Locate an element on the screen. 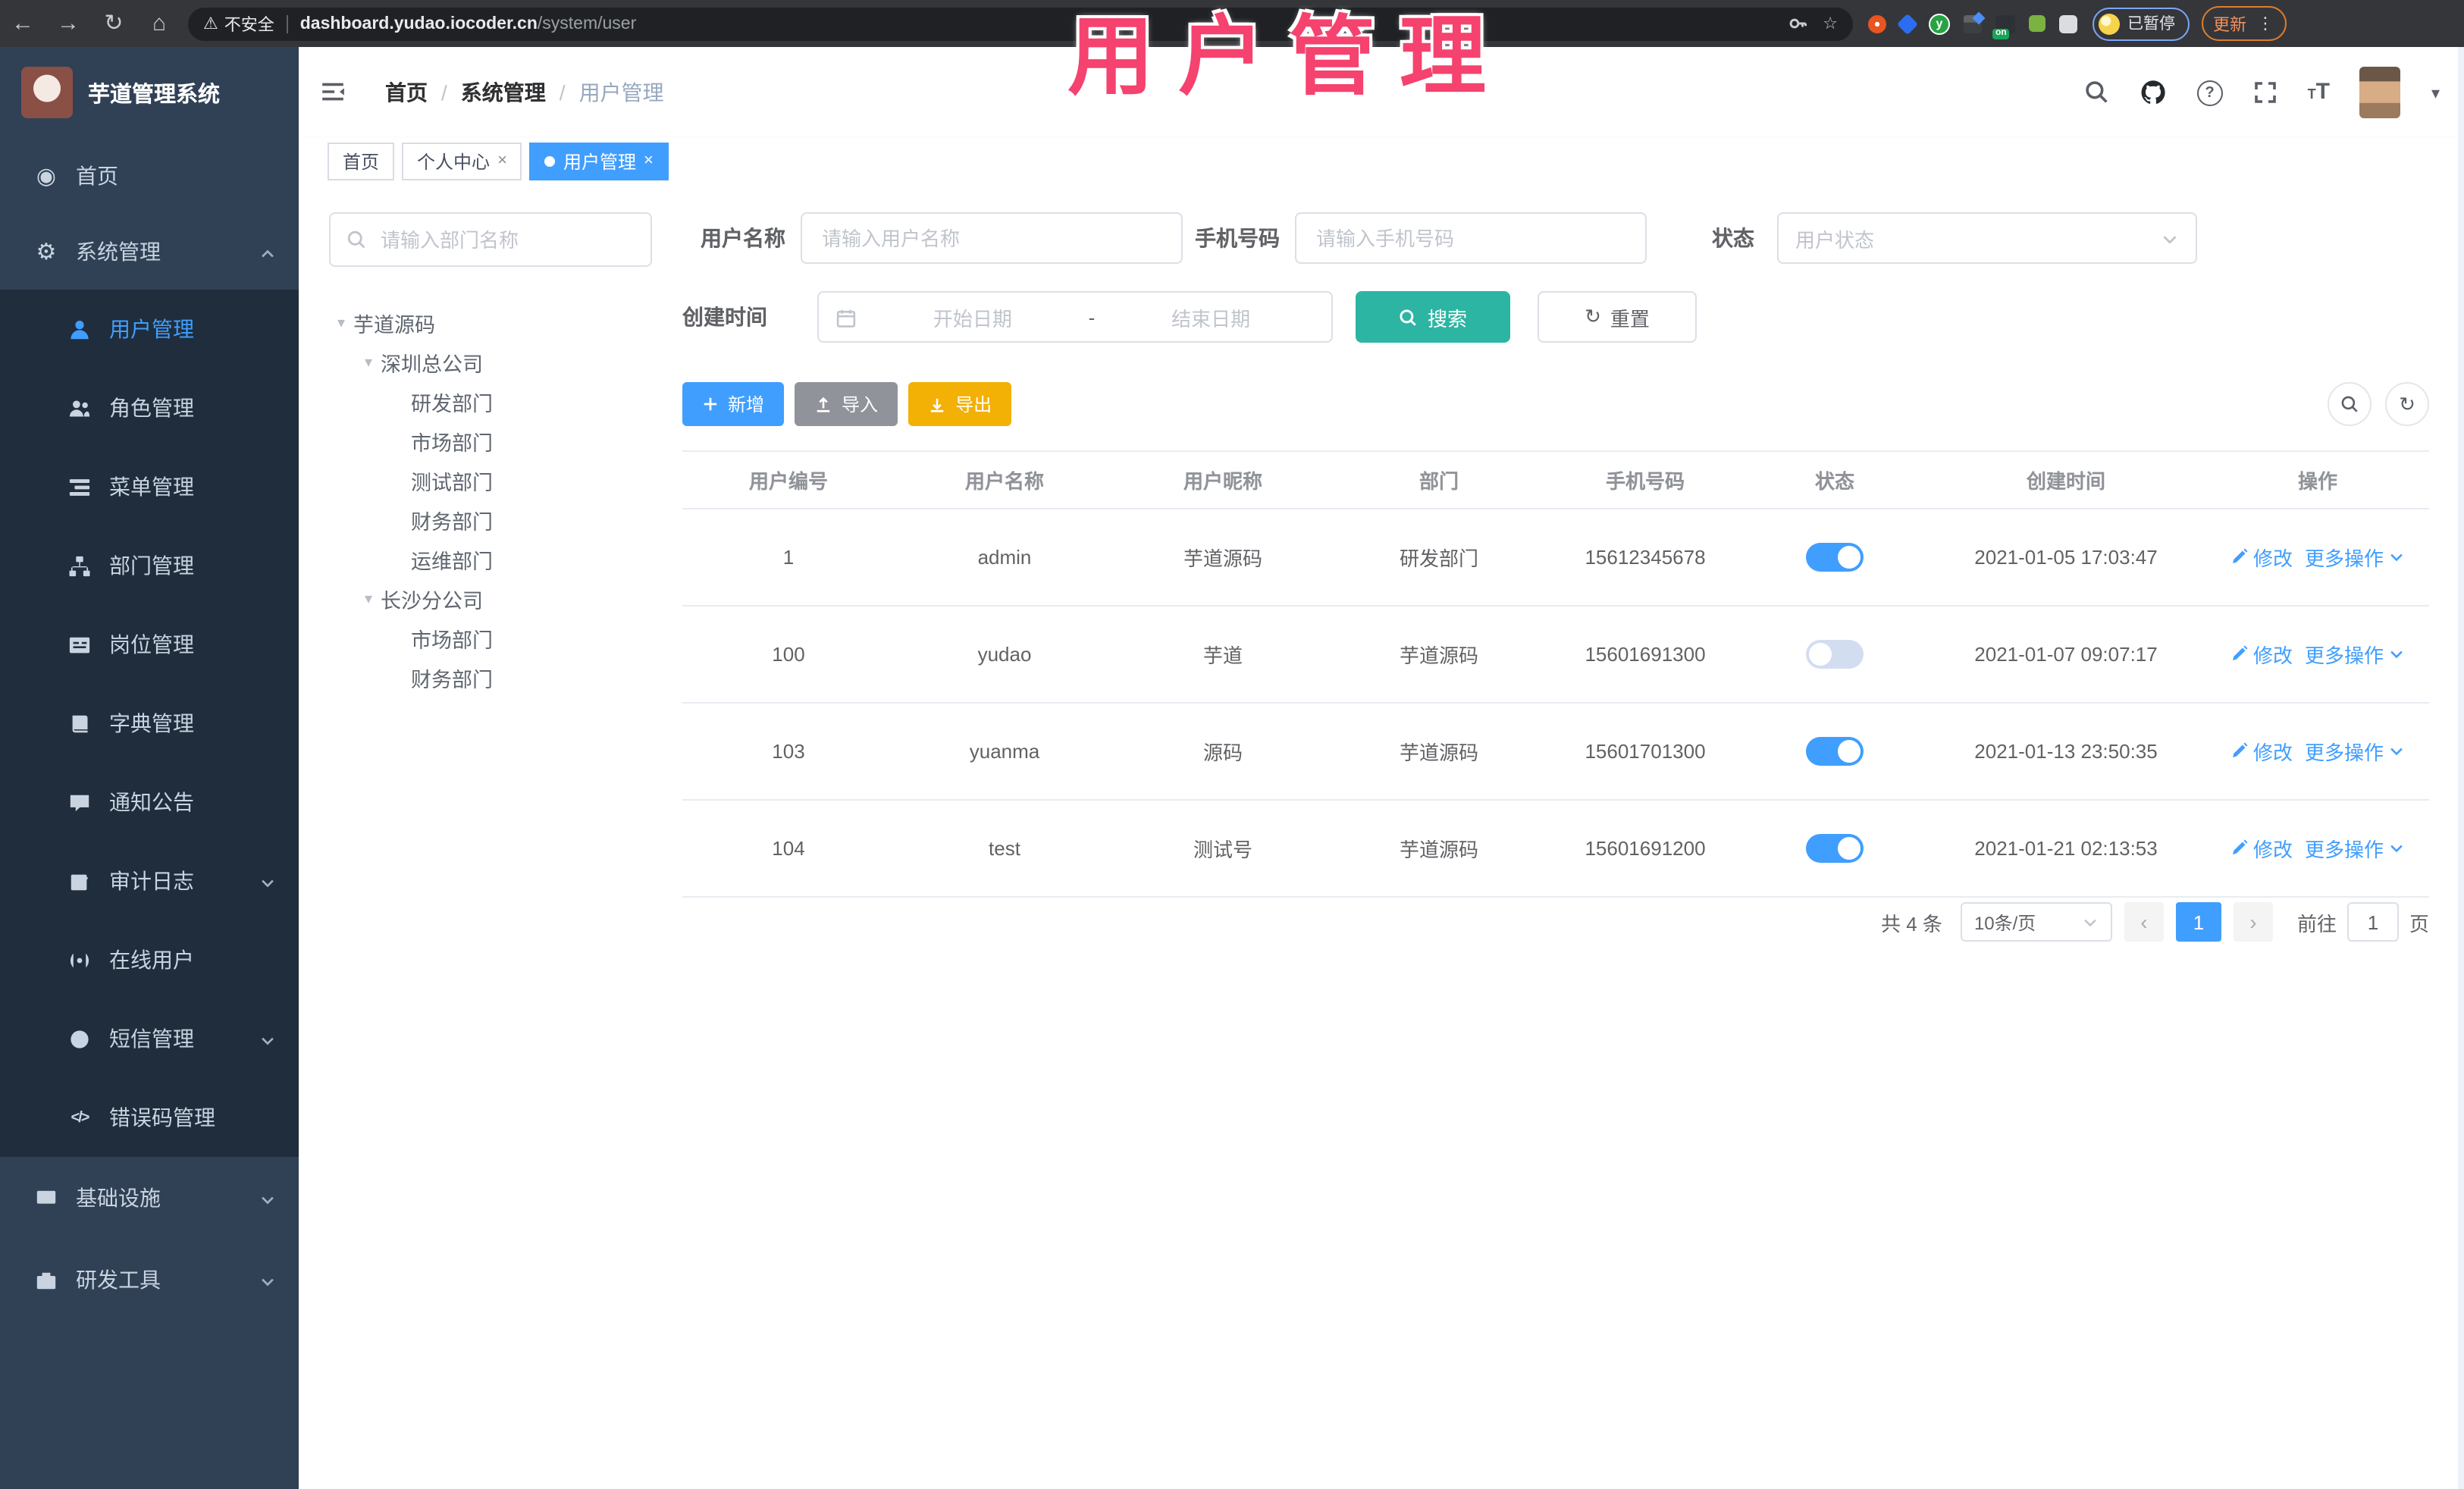  sidebar-item-sms: 短信管理 is located at coordinates (150, 1039).